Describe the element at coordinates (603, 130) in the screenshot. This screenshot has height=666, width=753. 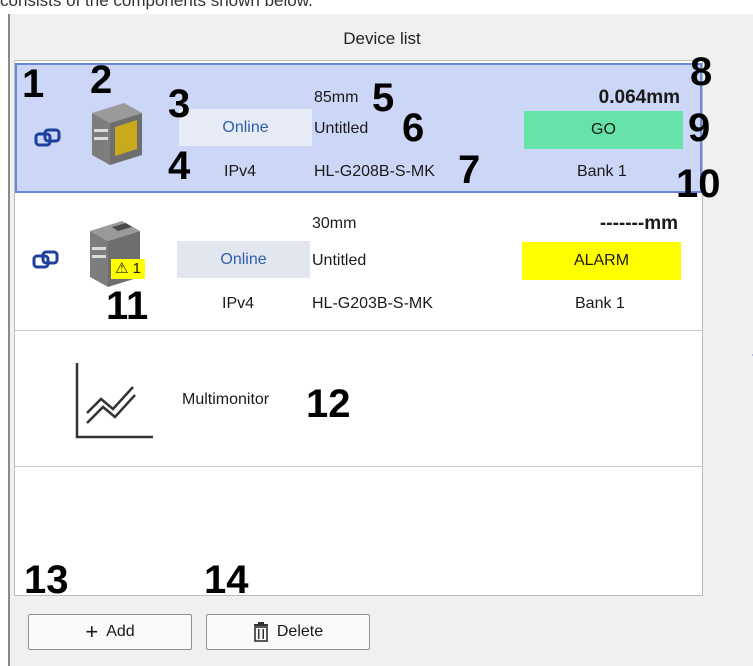
I see `judgment-indicator: GO` at that location.